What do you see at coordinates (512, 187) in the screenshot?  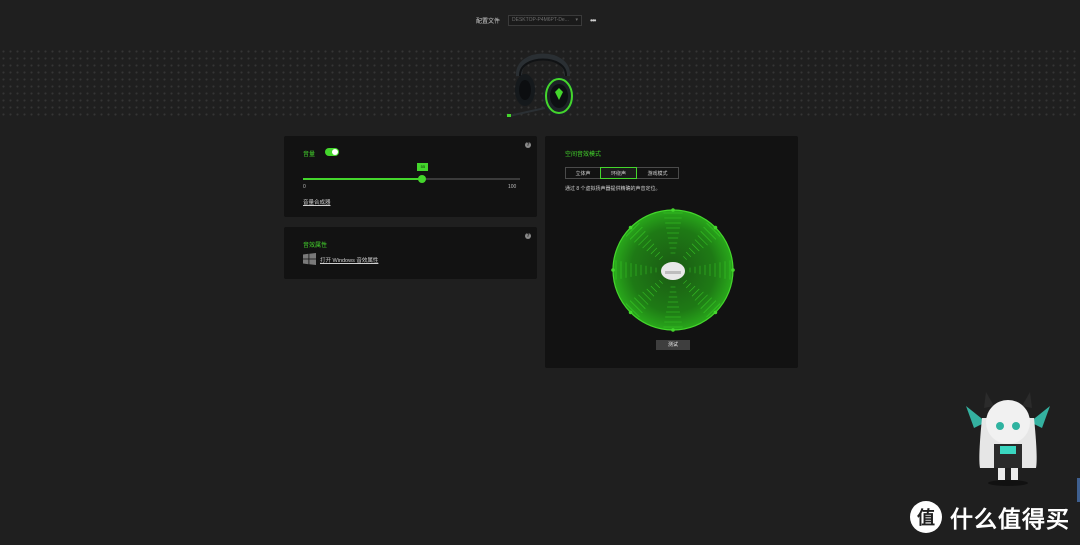 I see `slider-max-label: 100` at bounding box center [512, 187].